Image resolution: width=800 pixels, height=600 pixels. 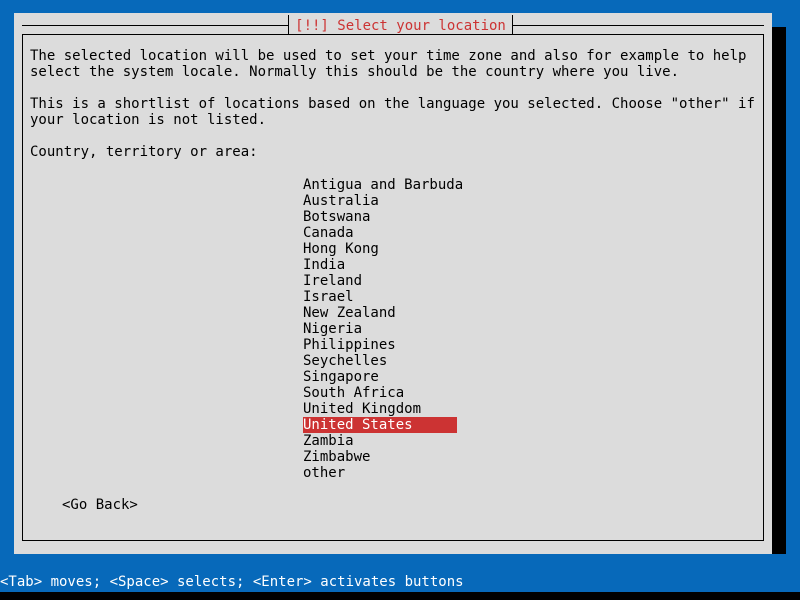 I want to click on country-item: Ireland, so click(x=380, y=281).